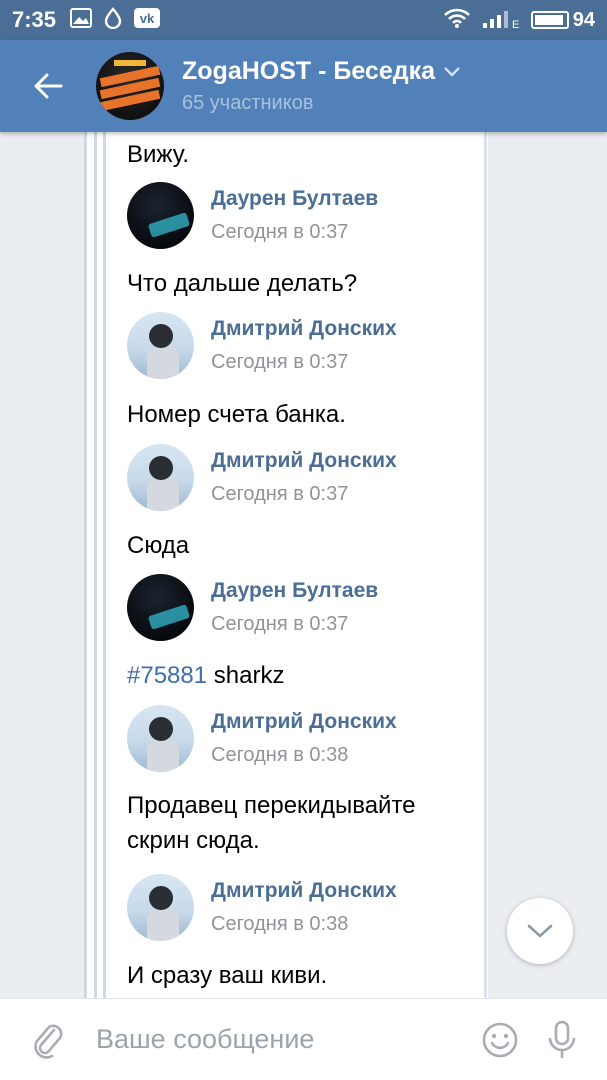 Image resolution: width=607 pixels, height=1080 pixels. Describe the element at coordinates (457, 20) in the screenshot. I see `wifi-icon` at that location.